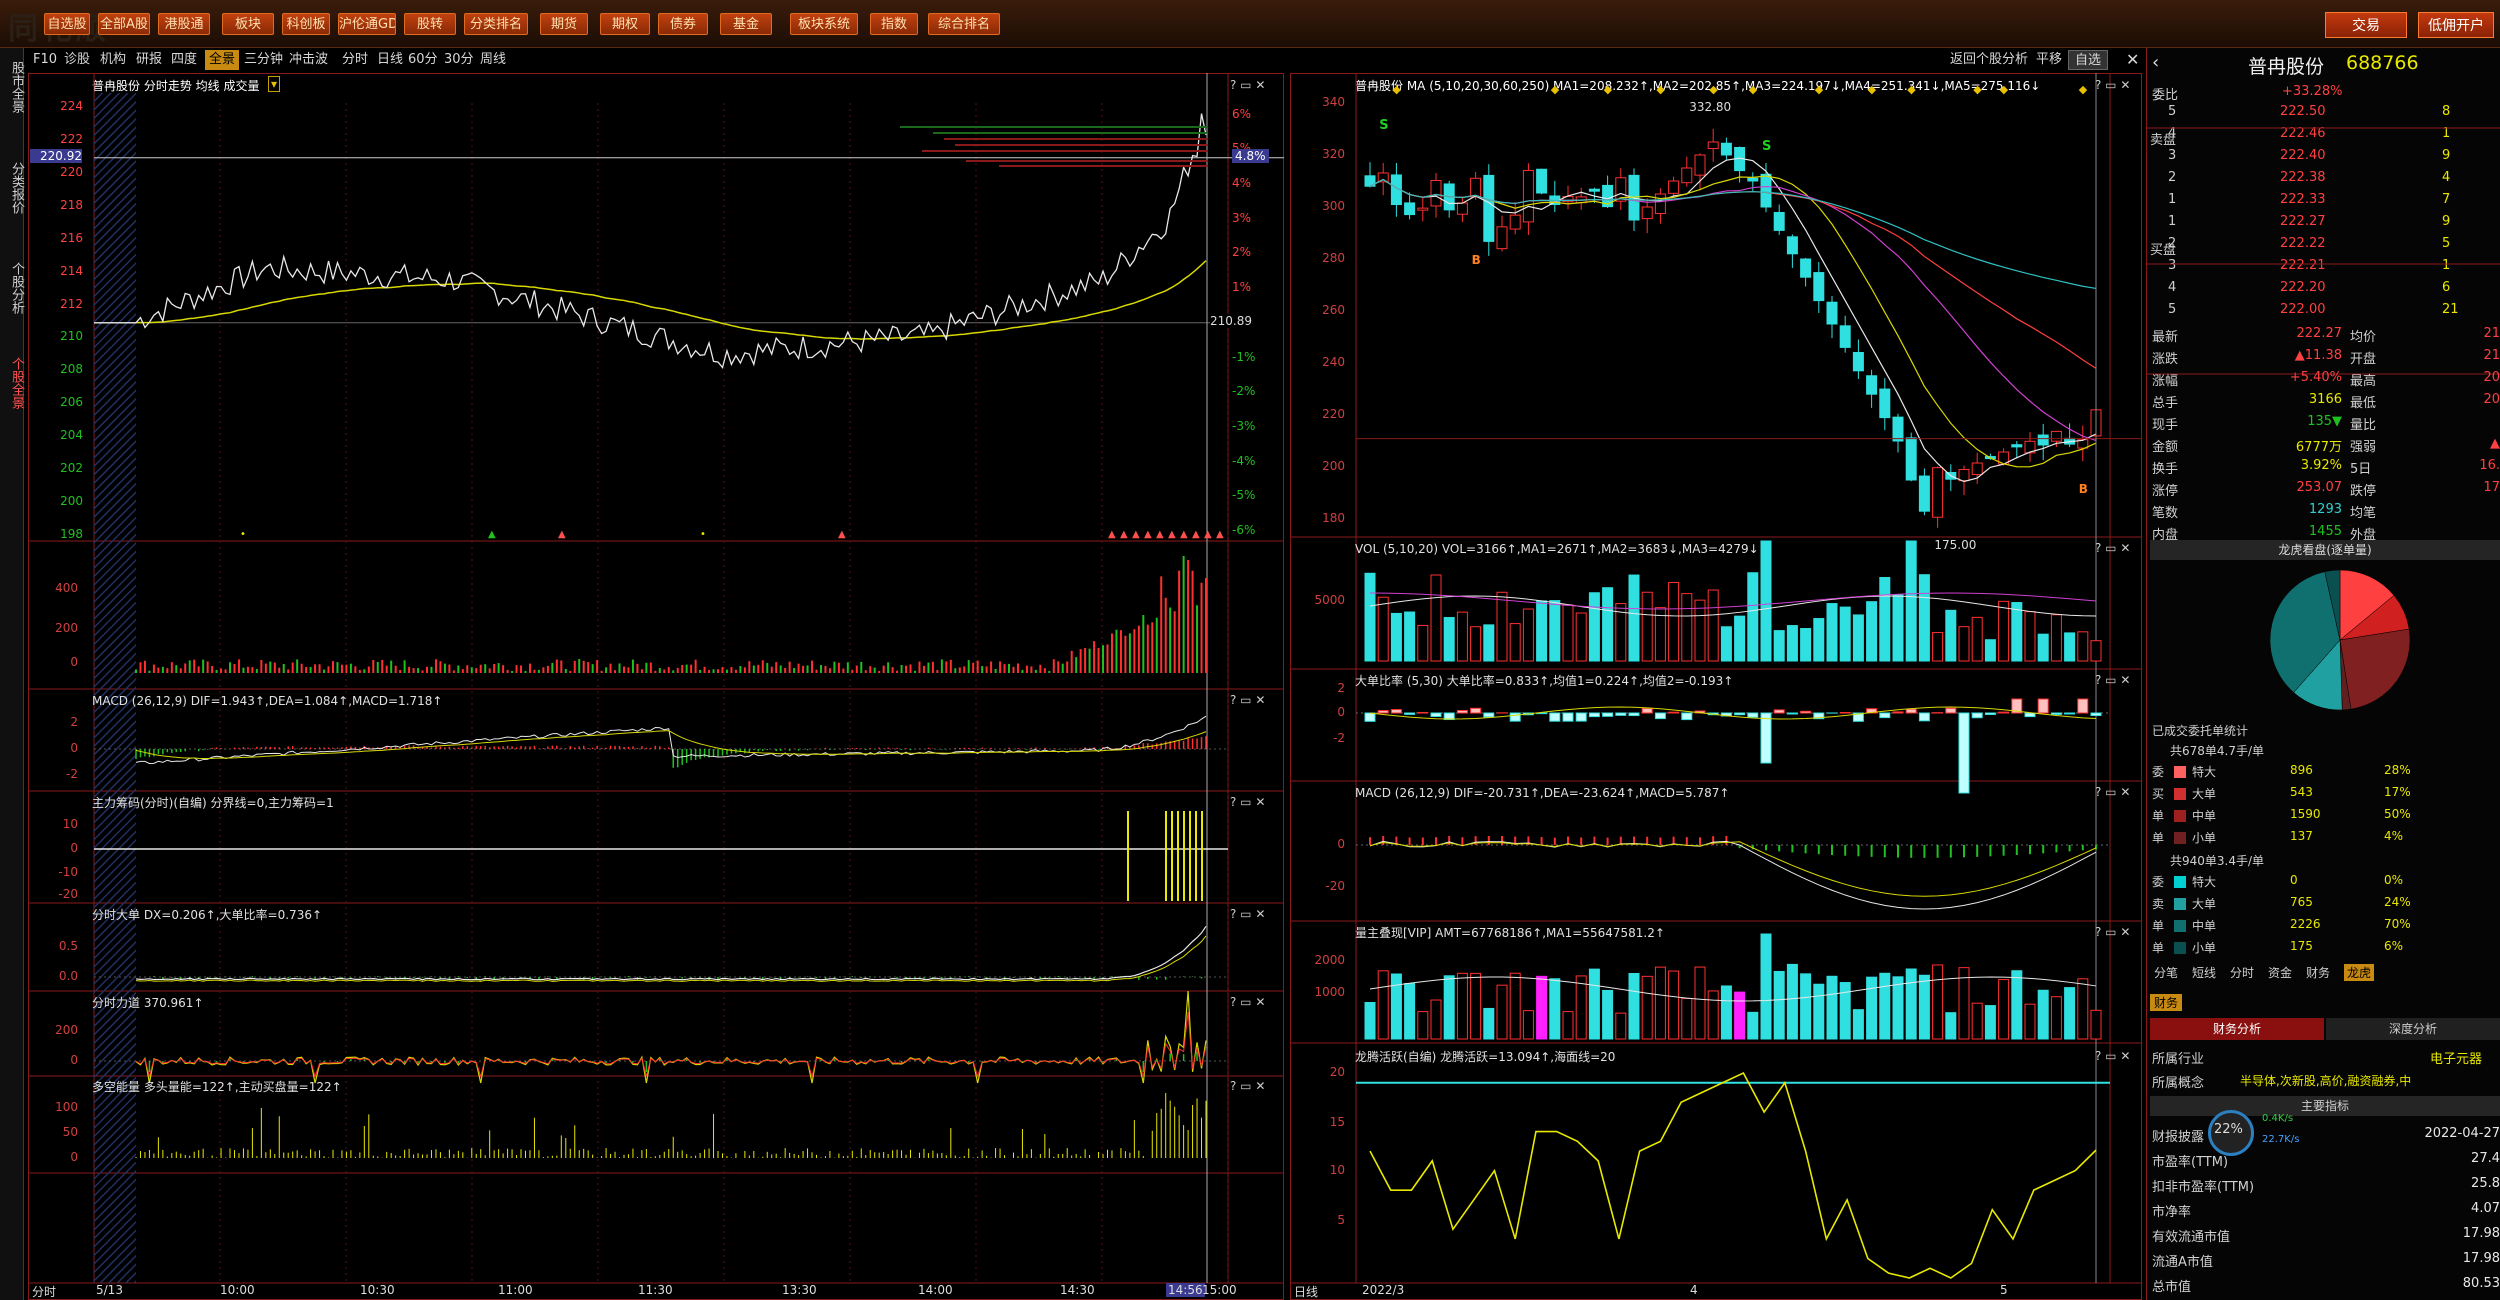 The width and height of the screenshot is (2500, 1300). Describe the element at coordinates (2155, 62) in the screenshot. I see `back-arrow-icon: ‹` at that location.